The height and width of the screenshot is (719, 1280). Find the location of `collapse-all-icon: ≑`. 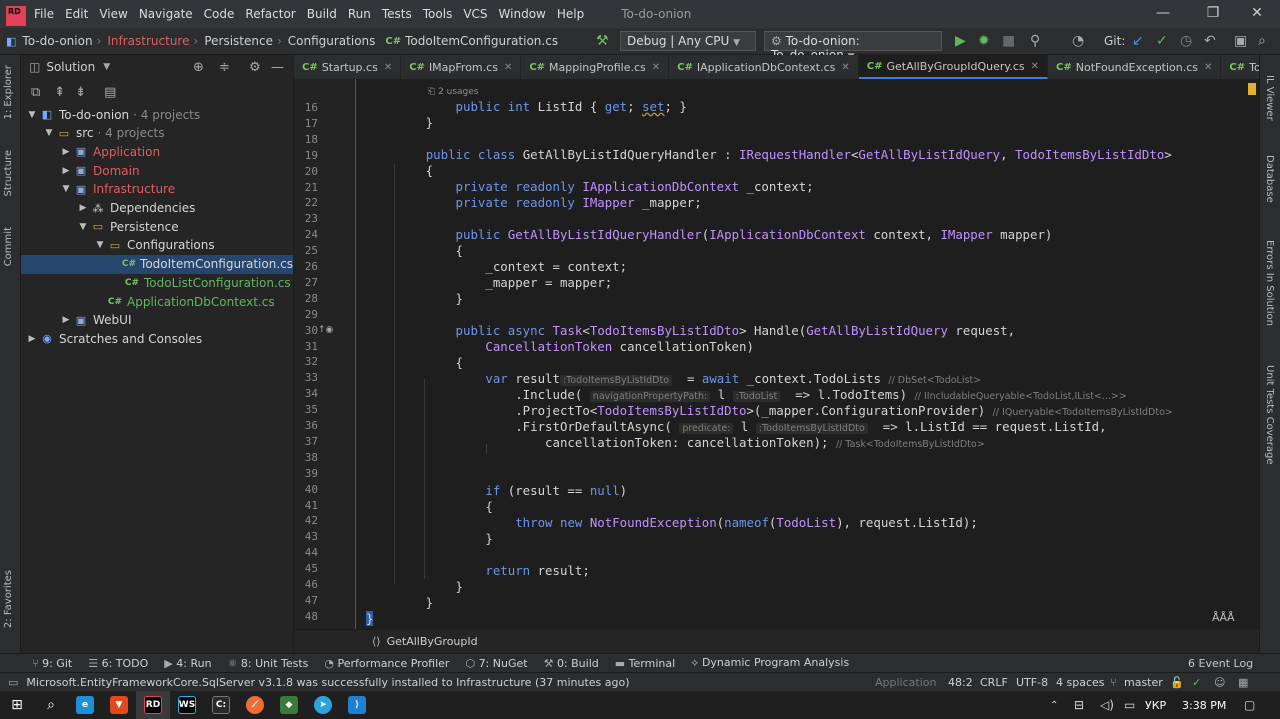

collapse-all-icon: ≑ is located at coordinates (224, 67).